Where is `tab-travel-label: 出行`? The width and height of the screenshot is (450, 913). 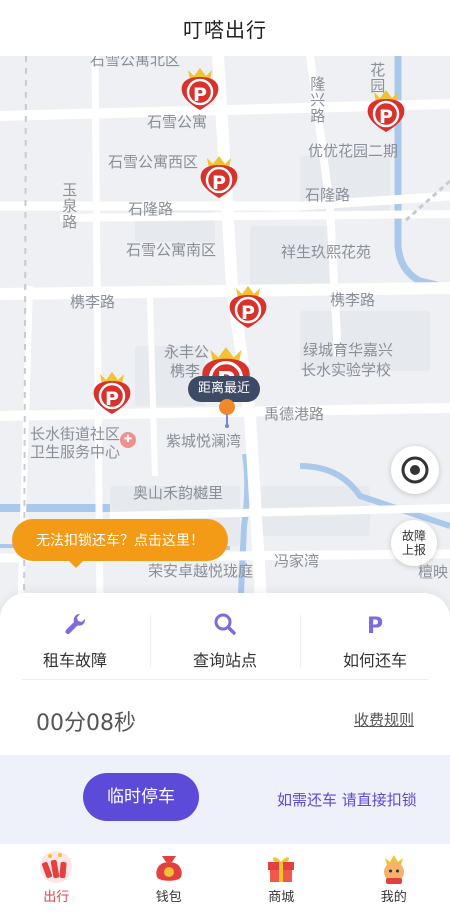 tab-travel-label: 出行 is located at coordinates (56, 897).